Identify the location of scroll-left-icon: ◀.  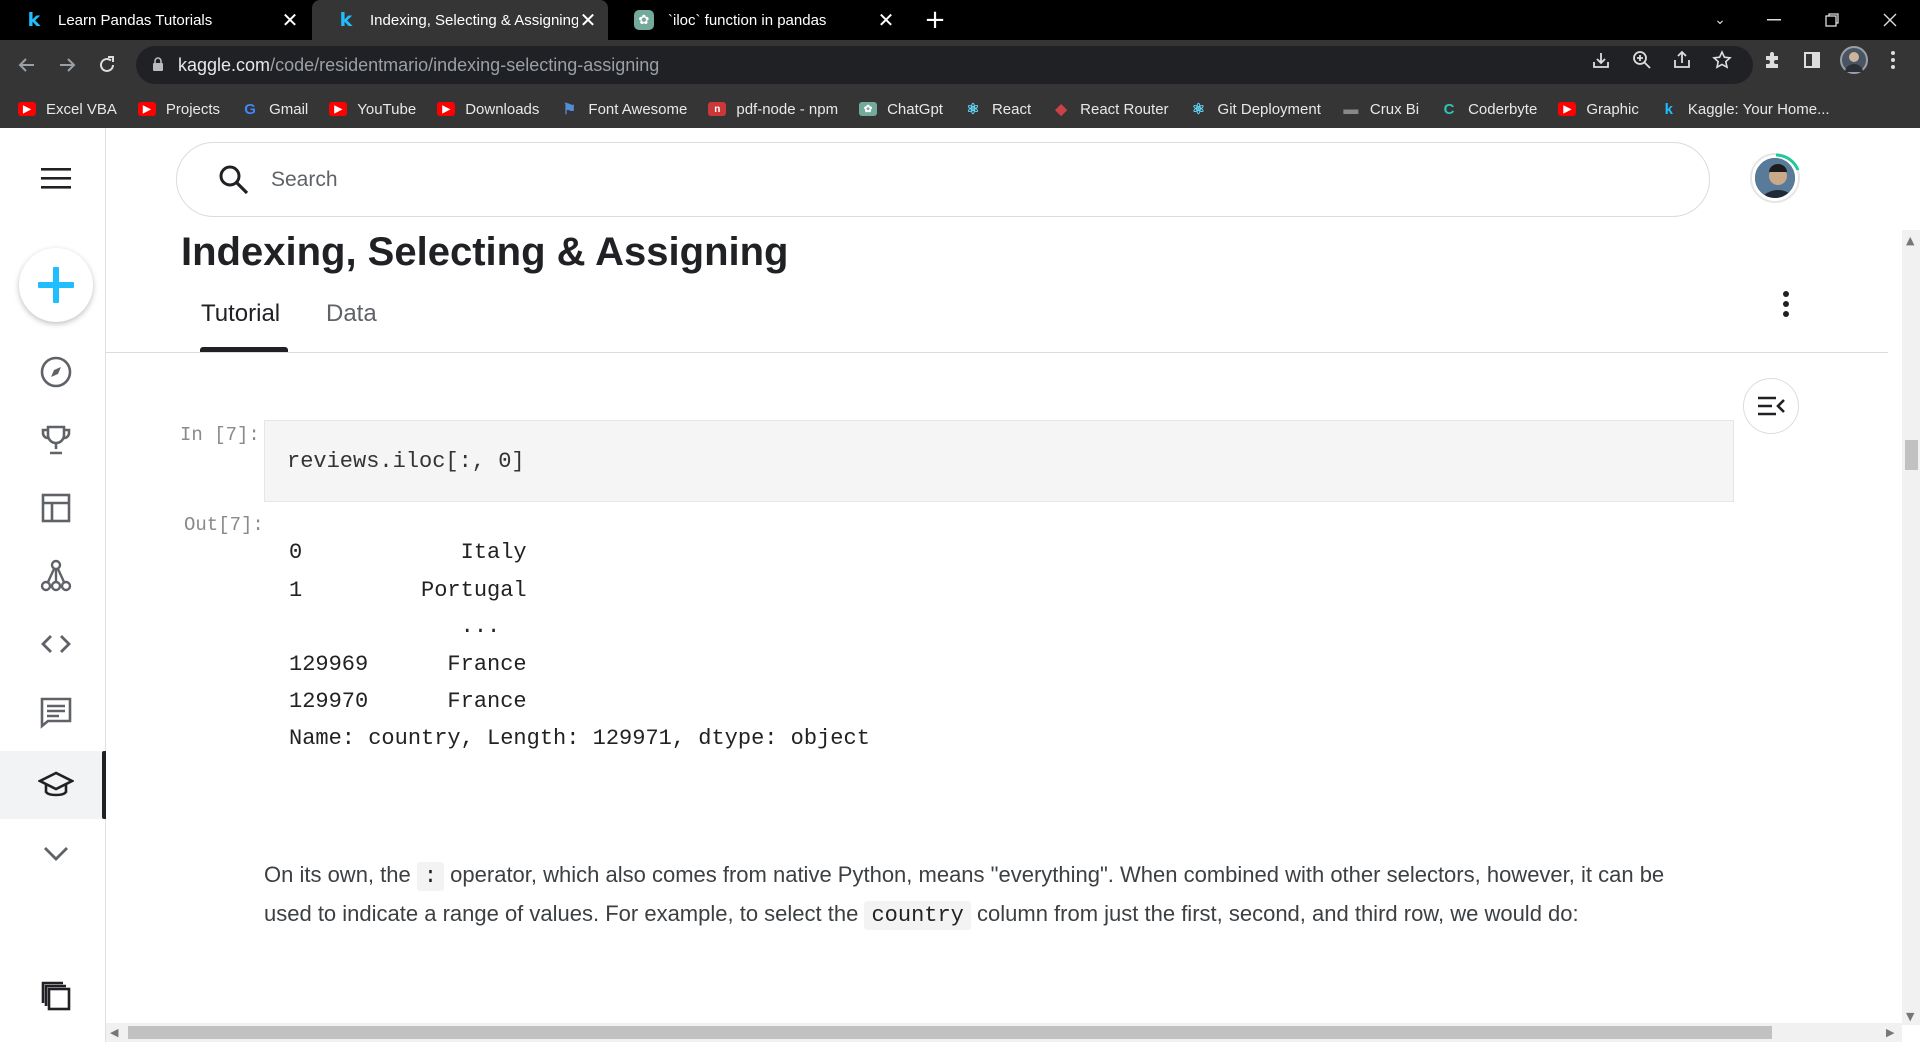
(114, 1032).